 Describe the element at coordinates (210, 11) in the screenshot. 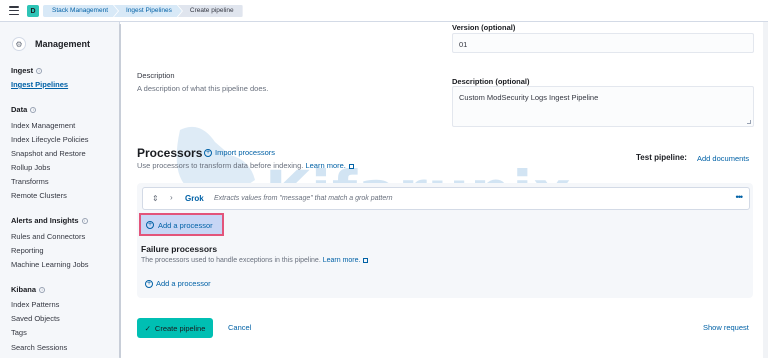

I see `breadcrumb-create-pipeline: Create pipeline` at that location.